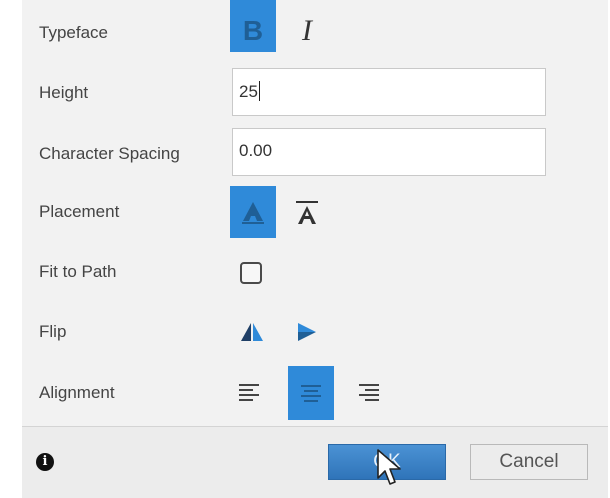  I want to click on align-left-button, so click(249, 392).